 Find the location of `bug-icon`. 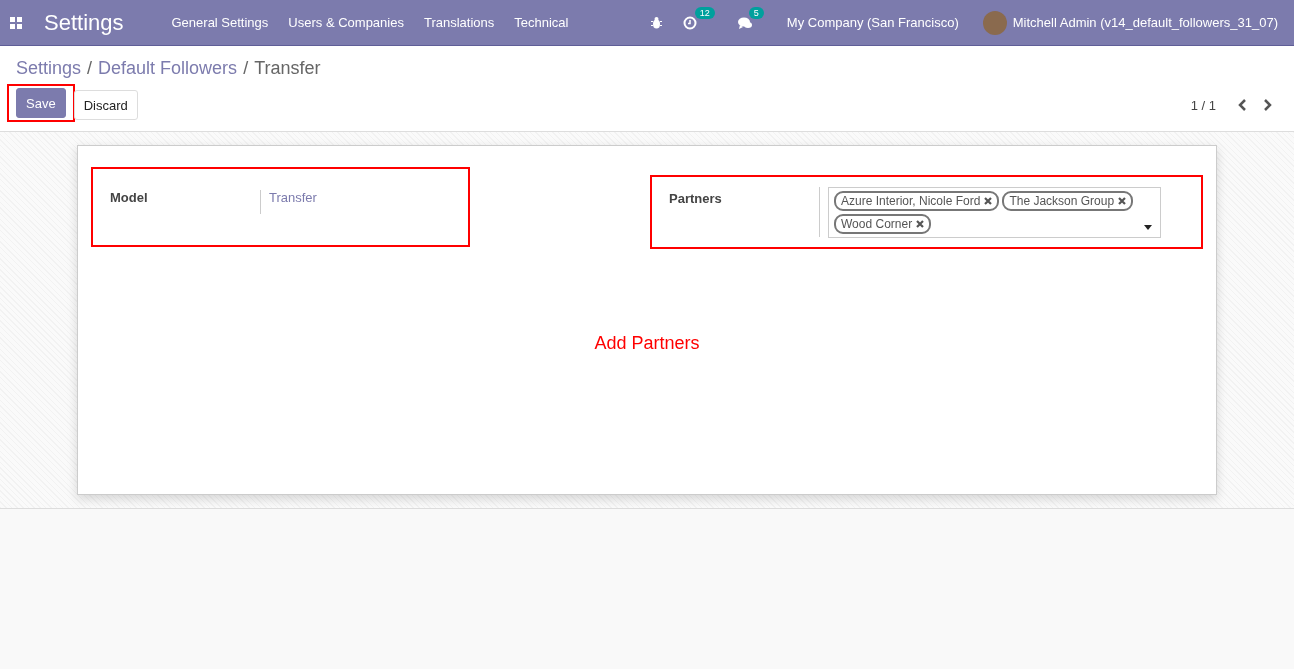

bug-icon is located at coordinates (656, 22).